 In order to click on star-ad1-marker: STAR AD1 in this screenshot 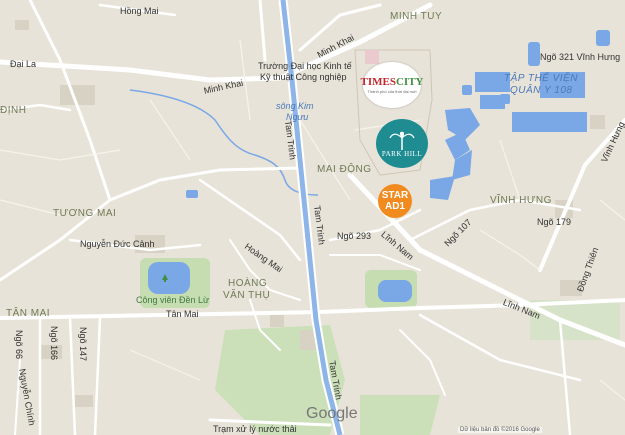, I will do `click(395, 201)`.